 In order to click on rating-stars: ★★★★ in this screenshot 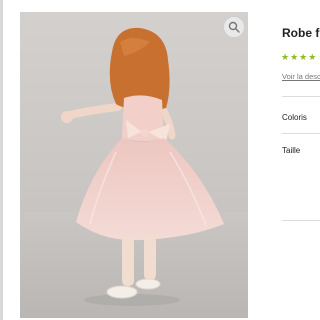, I will do `click(299, 57)`.